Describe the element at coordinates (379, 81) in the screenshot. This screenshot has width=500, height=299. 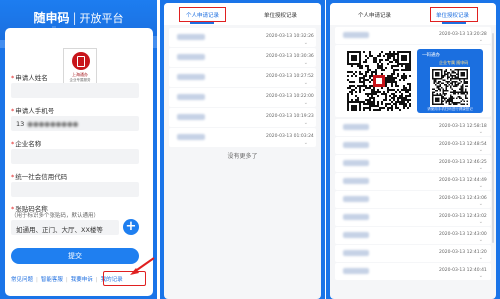
I see `qr-code-image` at that location.